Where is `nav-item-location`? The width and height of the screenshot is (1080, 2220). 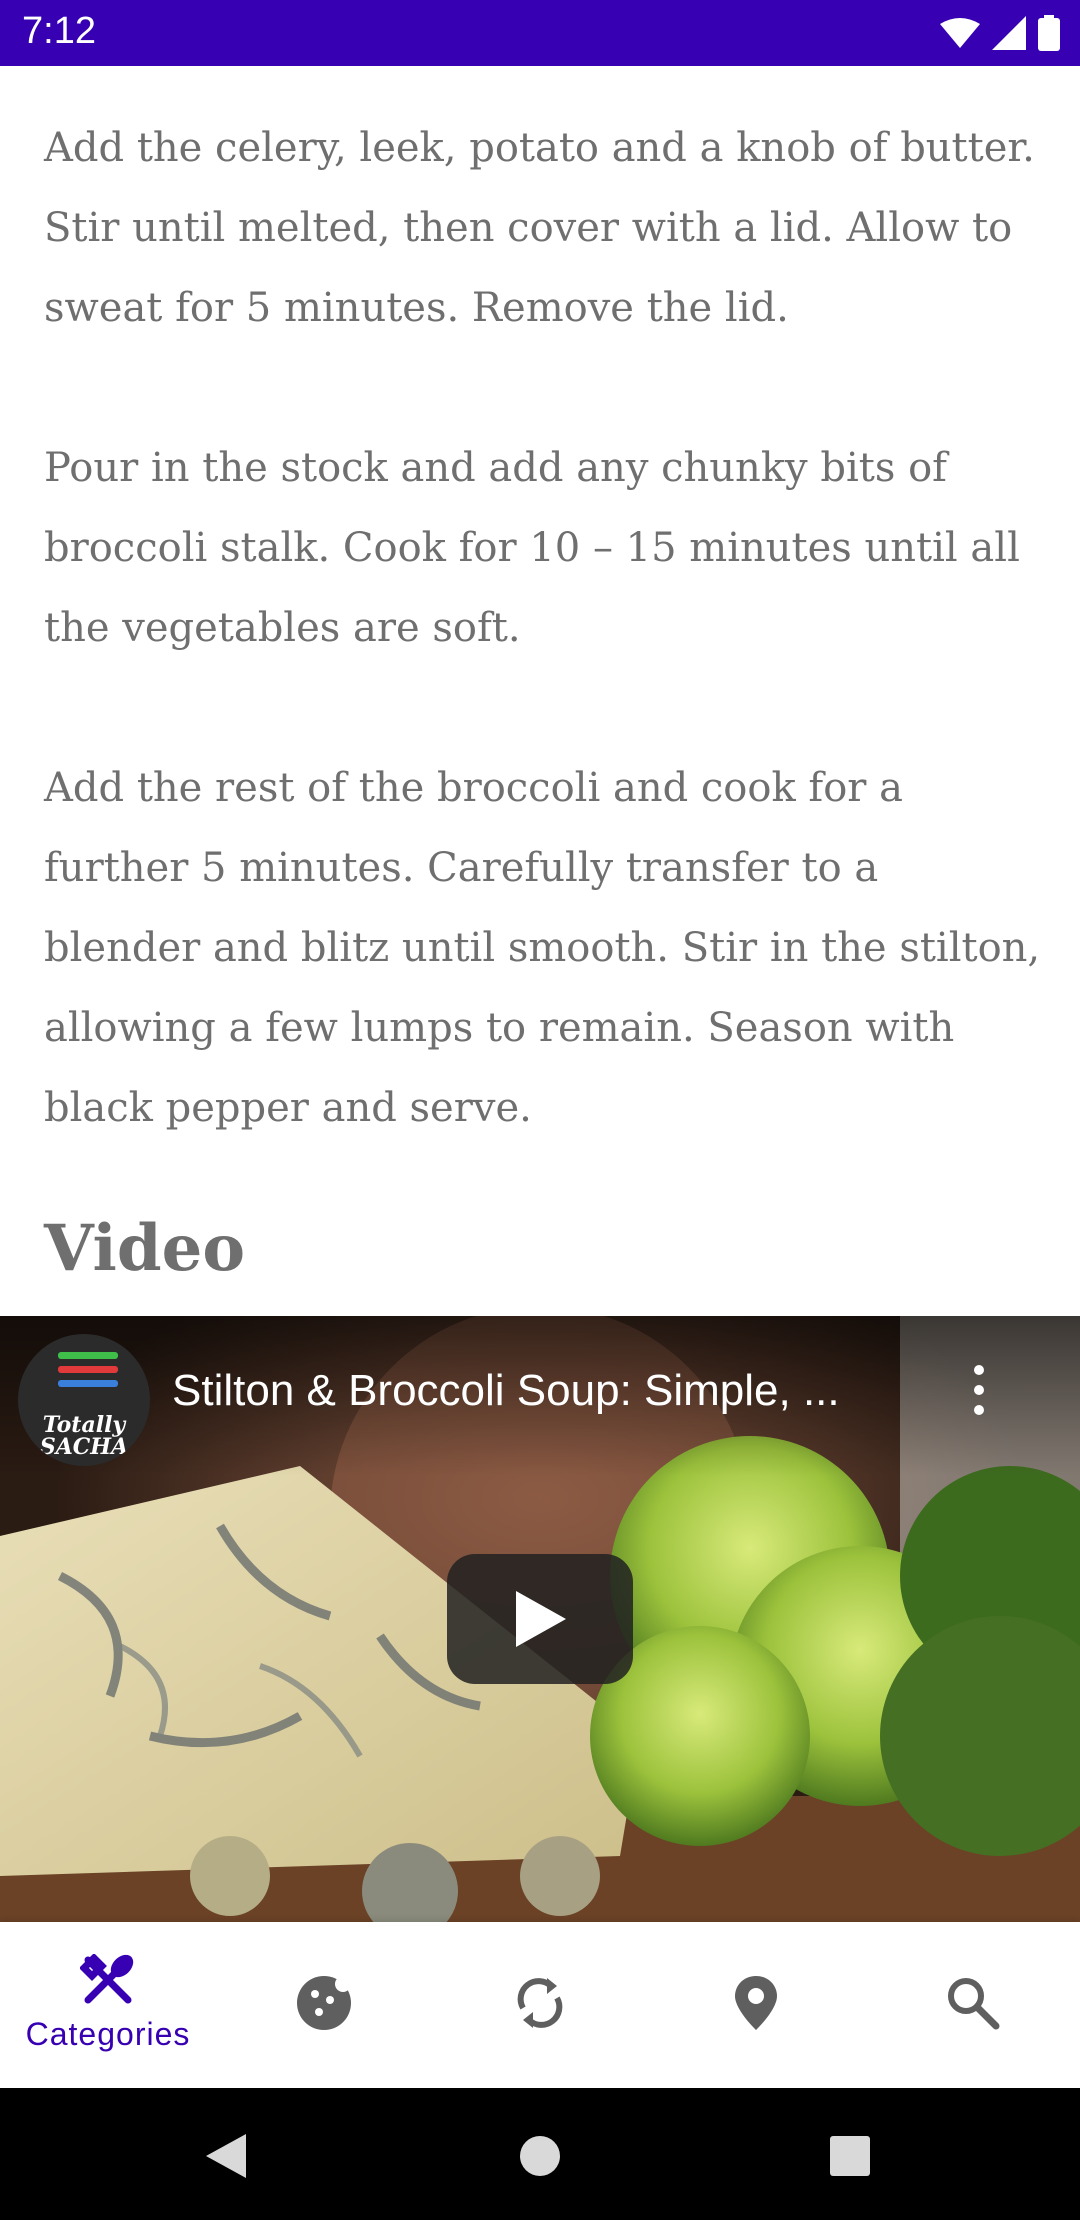 nav-item-location is located at coordinates (756, 2005).